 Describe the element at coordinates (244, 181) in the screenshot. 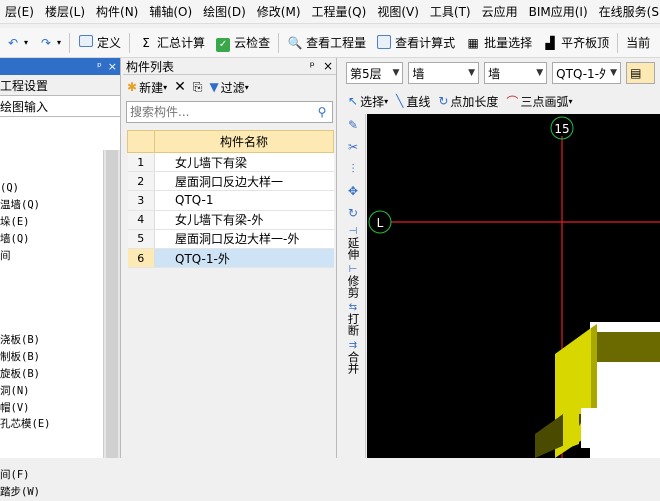

I see `component-name-cell: 屋面洞口反边大样一` at that location.